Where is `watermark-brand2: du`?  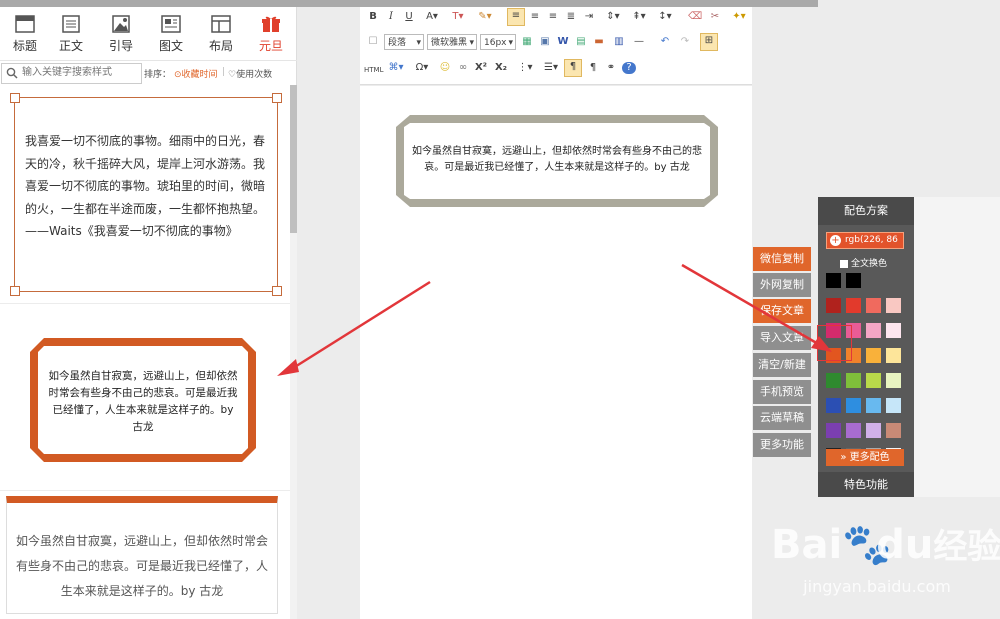 watermark-brand2: du is located at coordinates (905, 545).